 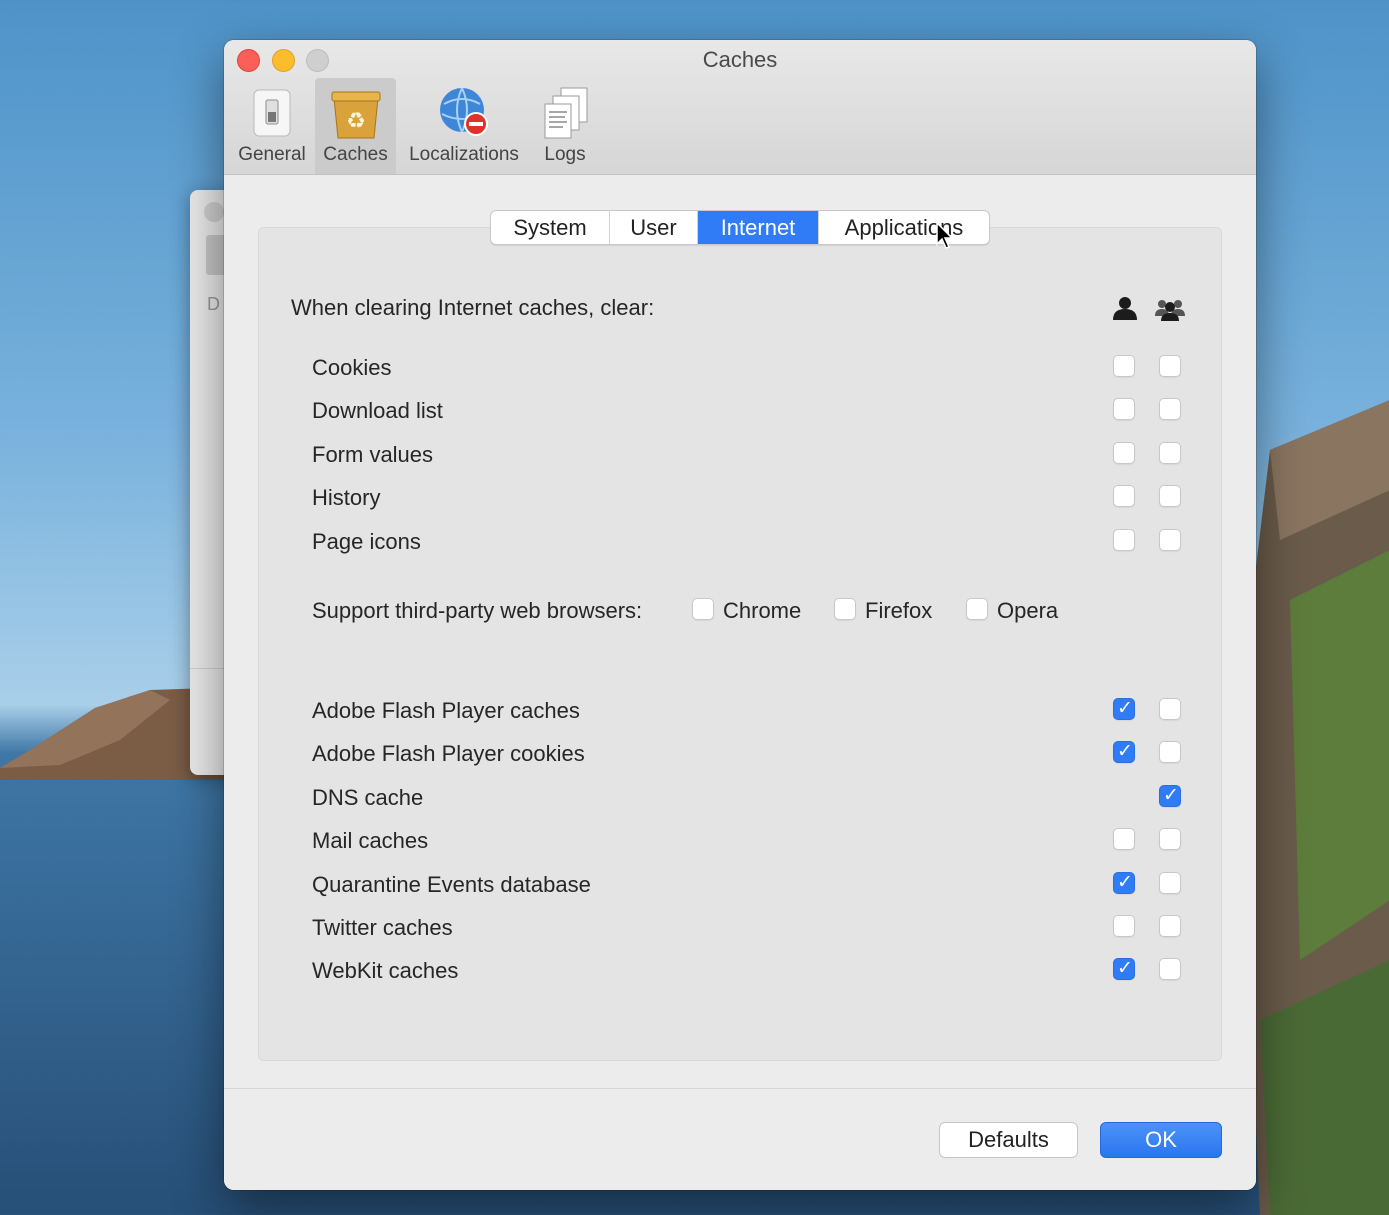 What do you see at coordinates (565, 154) in the screenshot?
I see `toolbar-label-logs: Logs` at bounding box center [565, 154].